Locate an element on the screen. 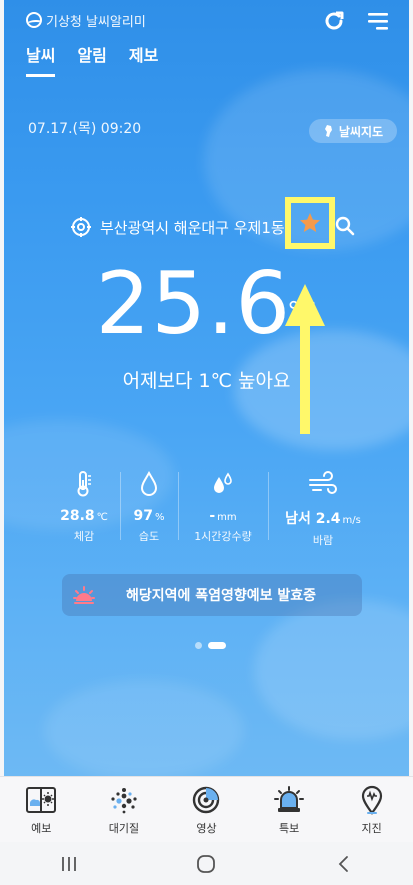  refresh-icon is located at coordinates (334, 20).